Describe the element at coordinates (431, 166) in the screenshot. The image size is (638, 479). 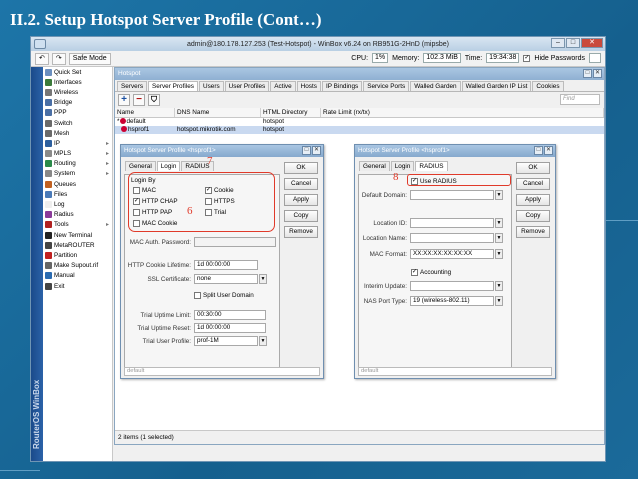
I see `tab-radius: RADIUS` at that location.